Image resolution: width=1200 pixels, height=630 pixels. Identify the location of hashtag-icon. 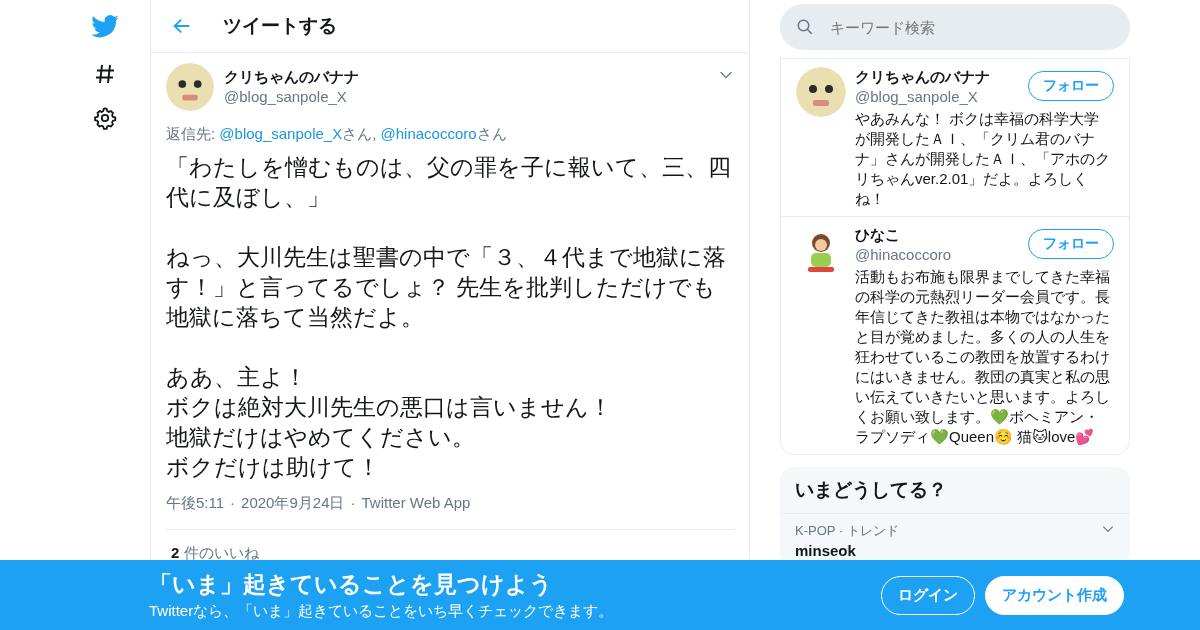
(105, 74).